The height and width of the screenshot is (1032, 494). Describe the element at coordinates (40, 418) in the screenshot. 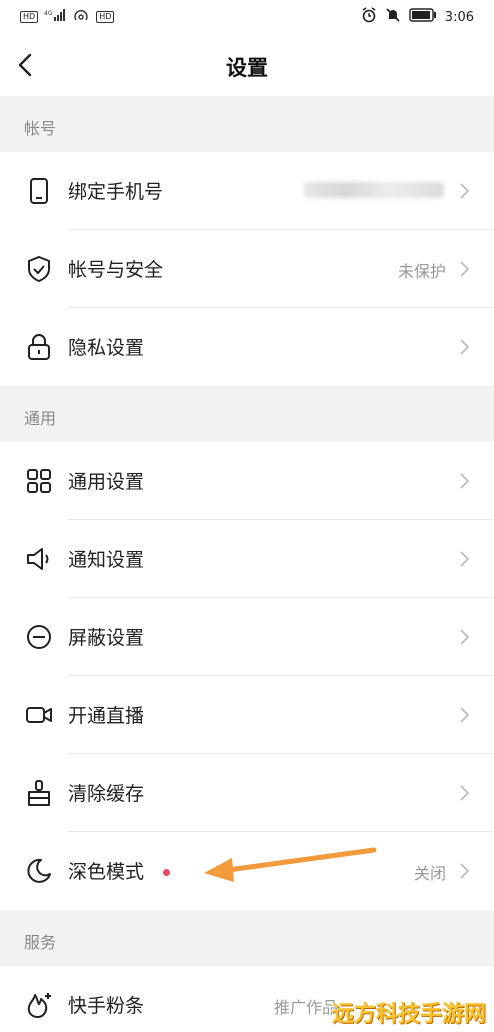

I see `section-header-label: 通用` at that location.